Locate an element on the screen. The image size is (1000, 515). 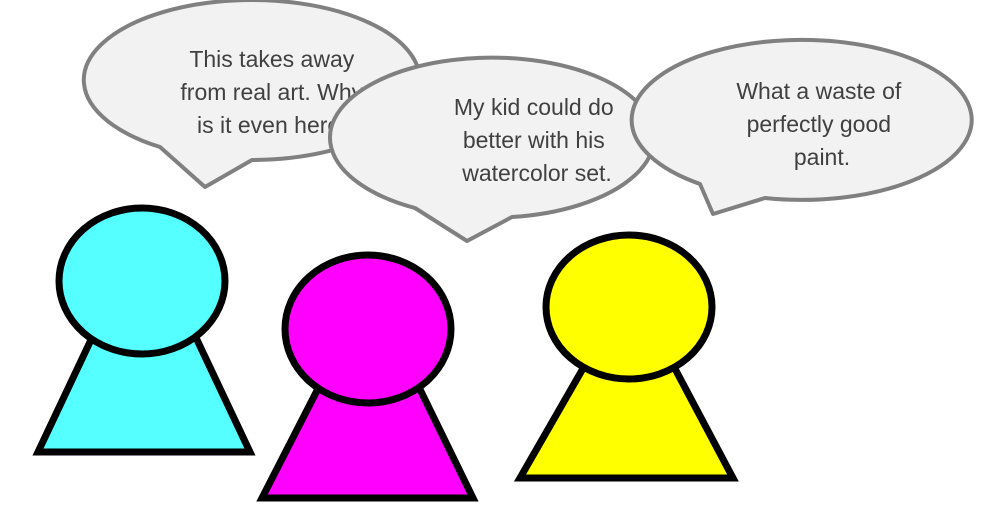
speech-bubble-3-line-1: What a waste of is located at coordinates (819, 91).